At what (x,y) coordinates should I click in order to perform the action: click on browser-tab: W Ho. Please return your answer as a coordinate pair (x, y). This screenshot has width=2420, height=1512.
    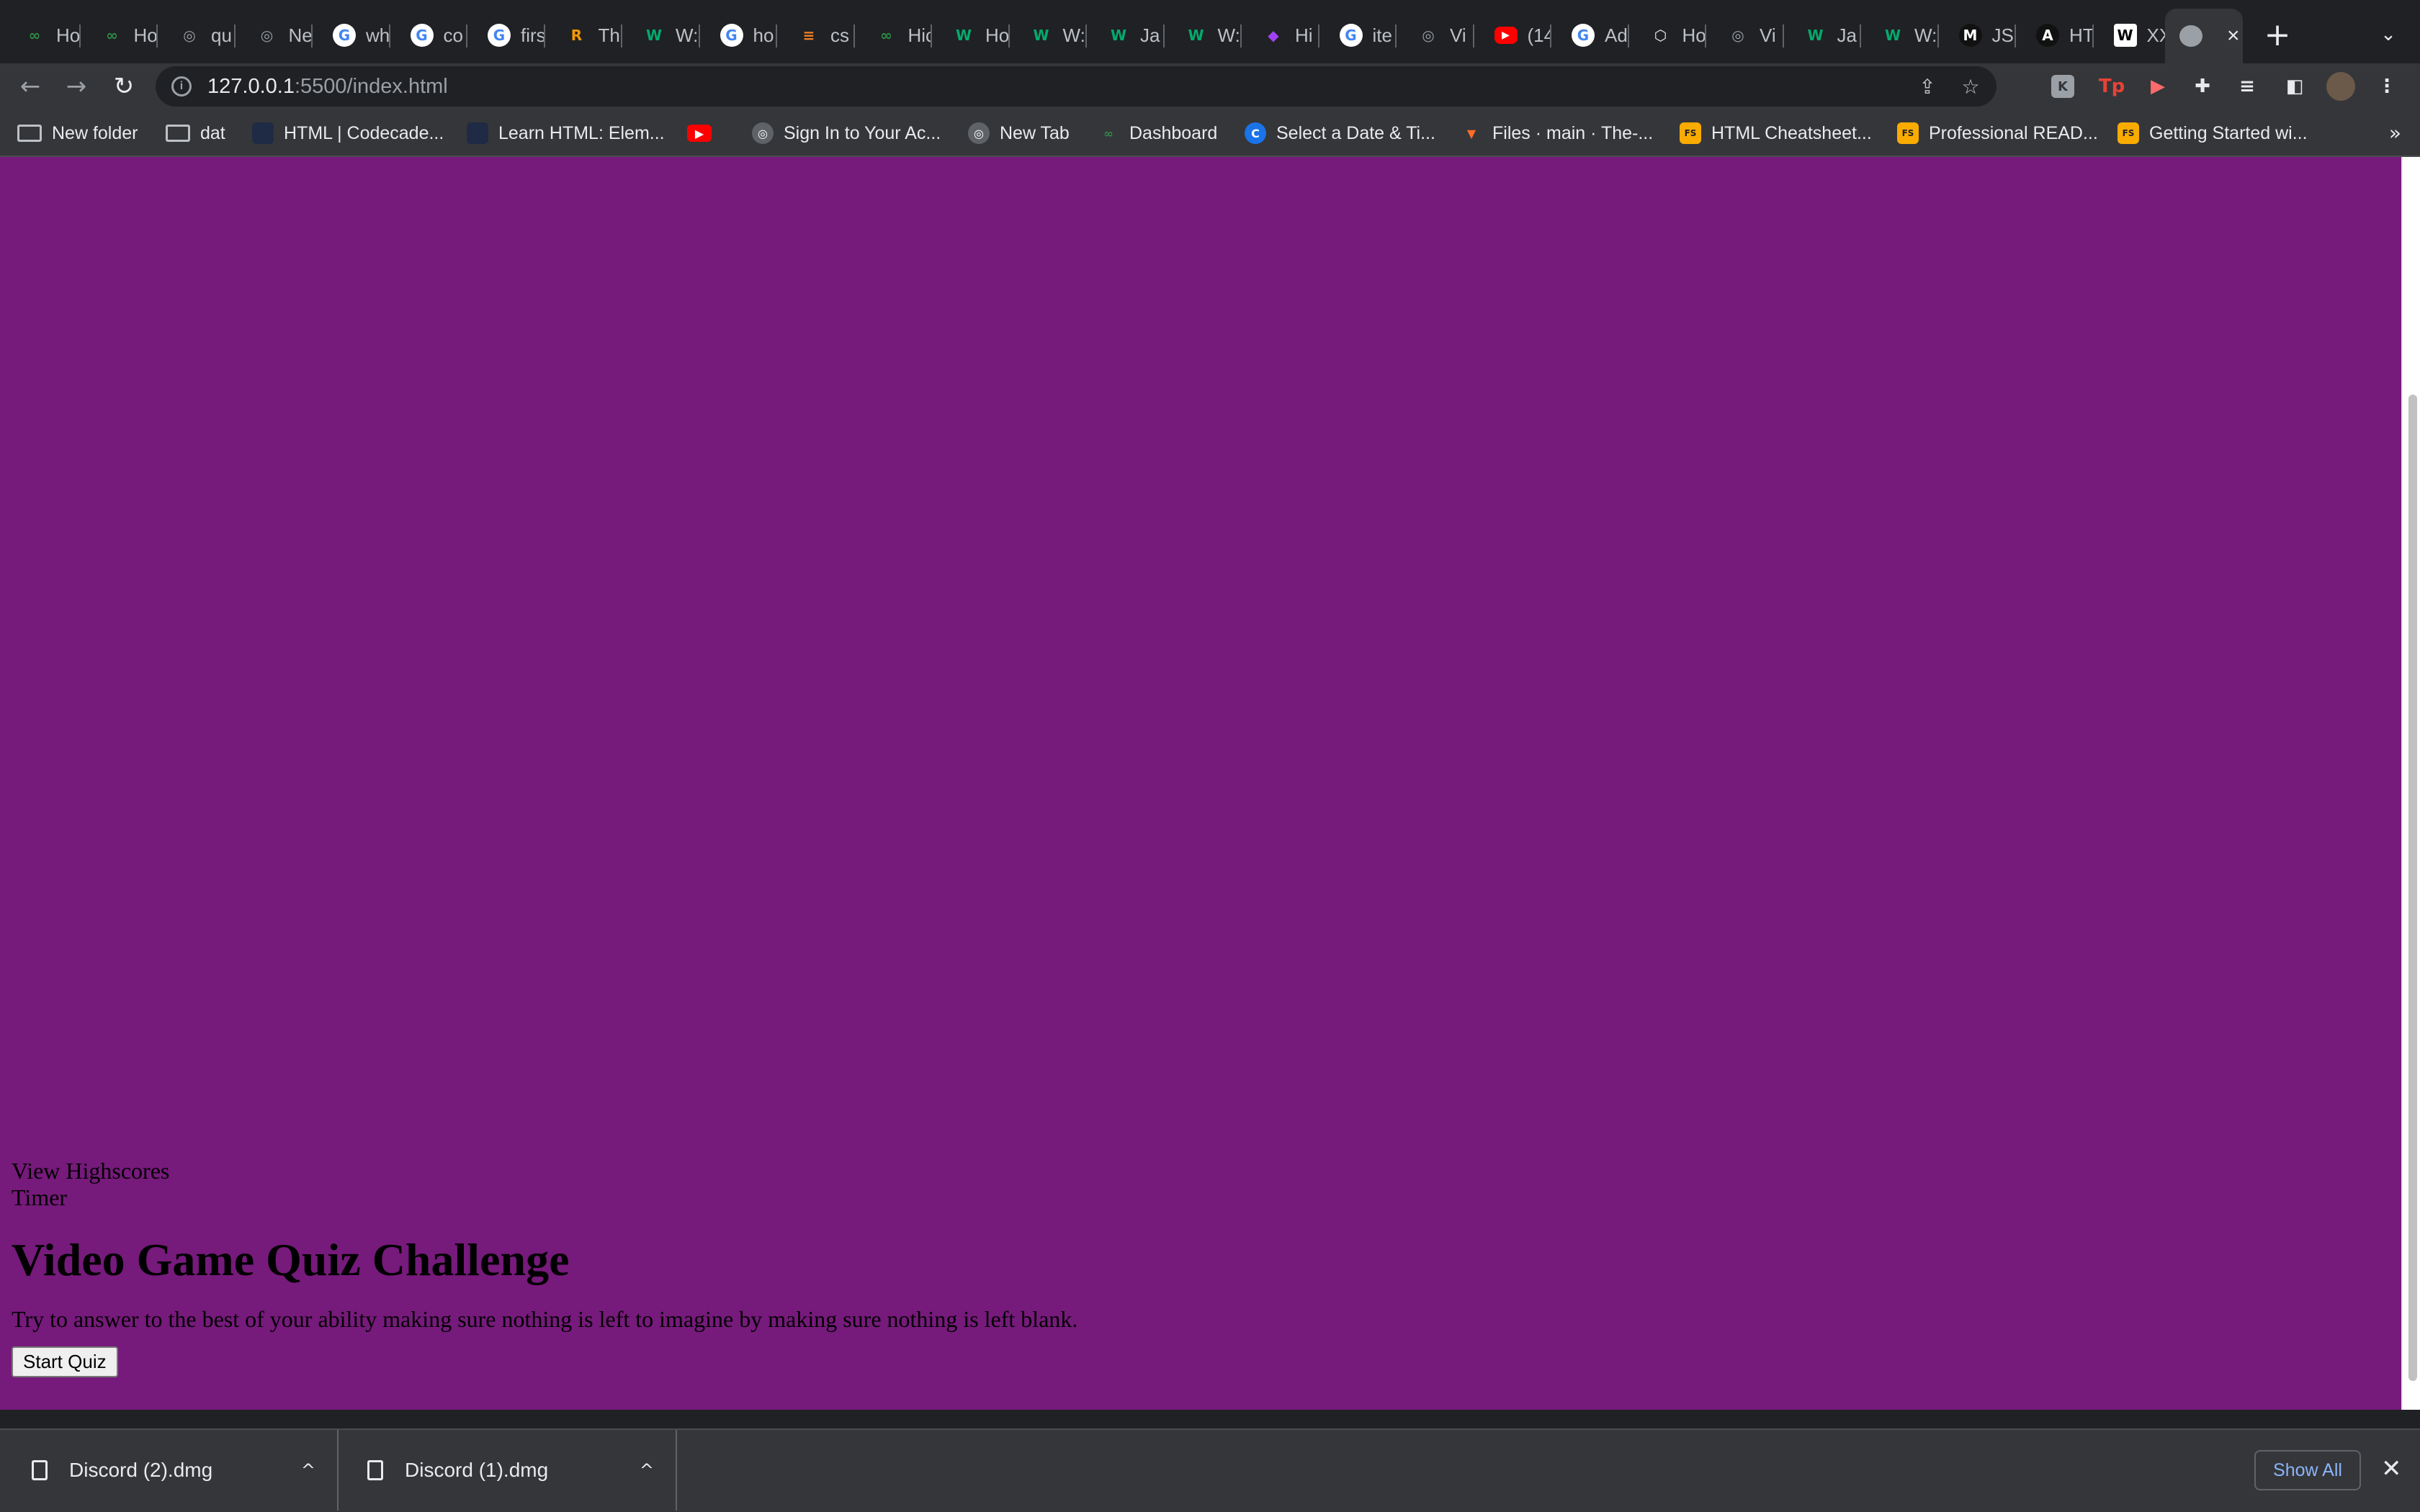
    Looking at the image, I should click on (971, 35).